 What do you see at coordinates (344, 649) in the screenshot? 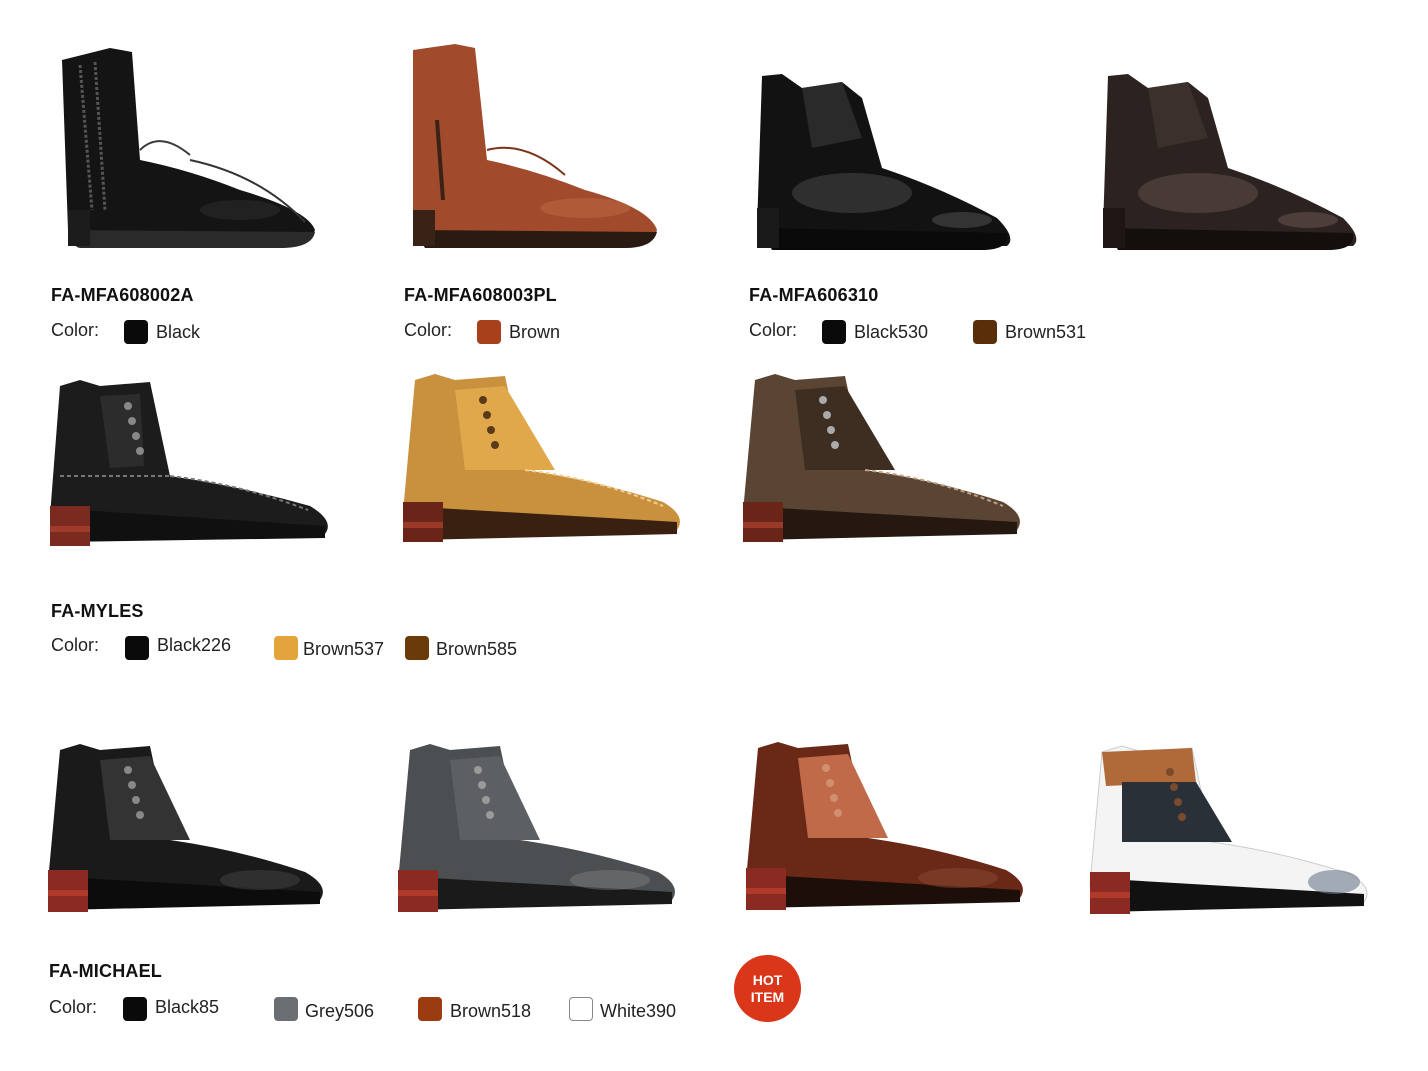
I see `color-name: Brown537` at bounding box center [344, 649].